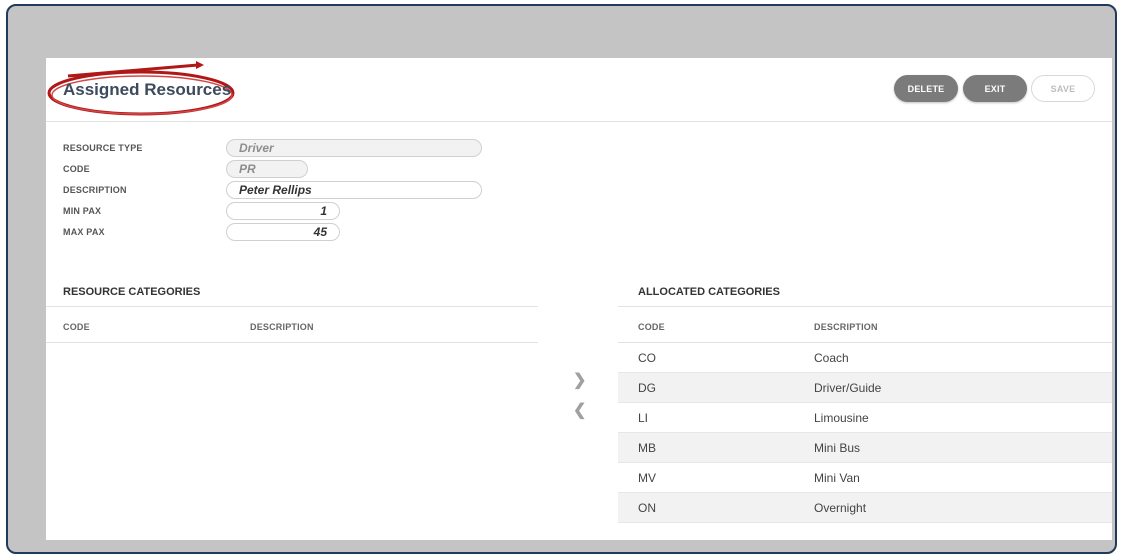 The image size is (1124, 558). What do you see at coordinates (848, 388) in the screenshot?
I see `category-description: Driver/Guide` at bounding box center [848, 388].